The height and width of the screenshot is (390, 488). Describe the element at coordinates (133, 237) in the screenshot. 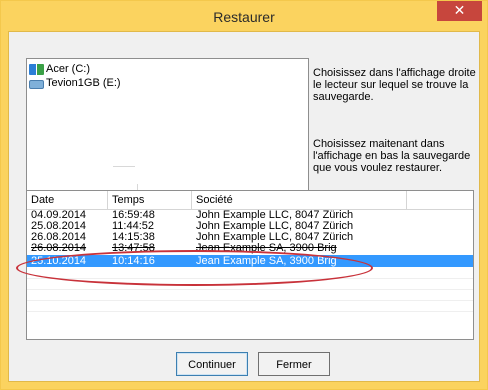

I see `cell-time: 14:15:38` at that location.